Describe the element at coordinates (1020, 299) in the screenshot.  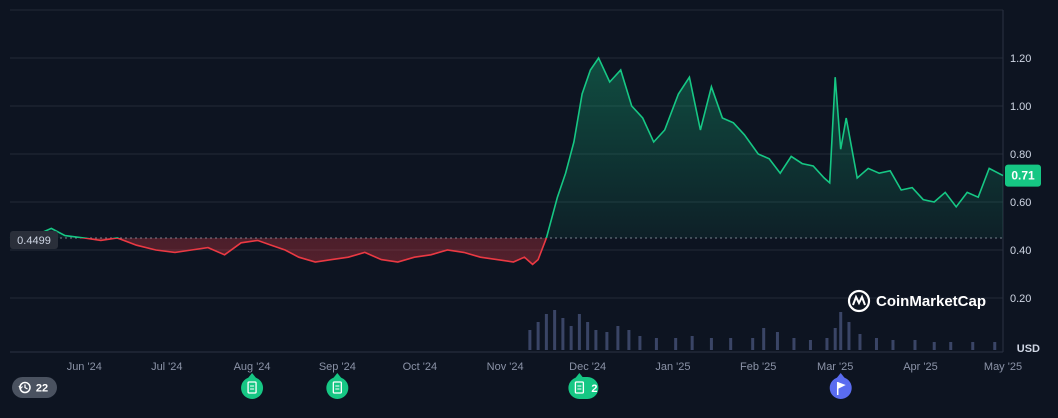
I see `y-tick-label: 0.20` at that location.